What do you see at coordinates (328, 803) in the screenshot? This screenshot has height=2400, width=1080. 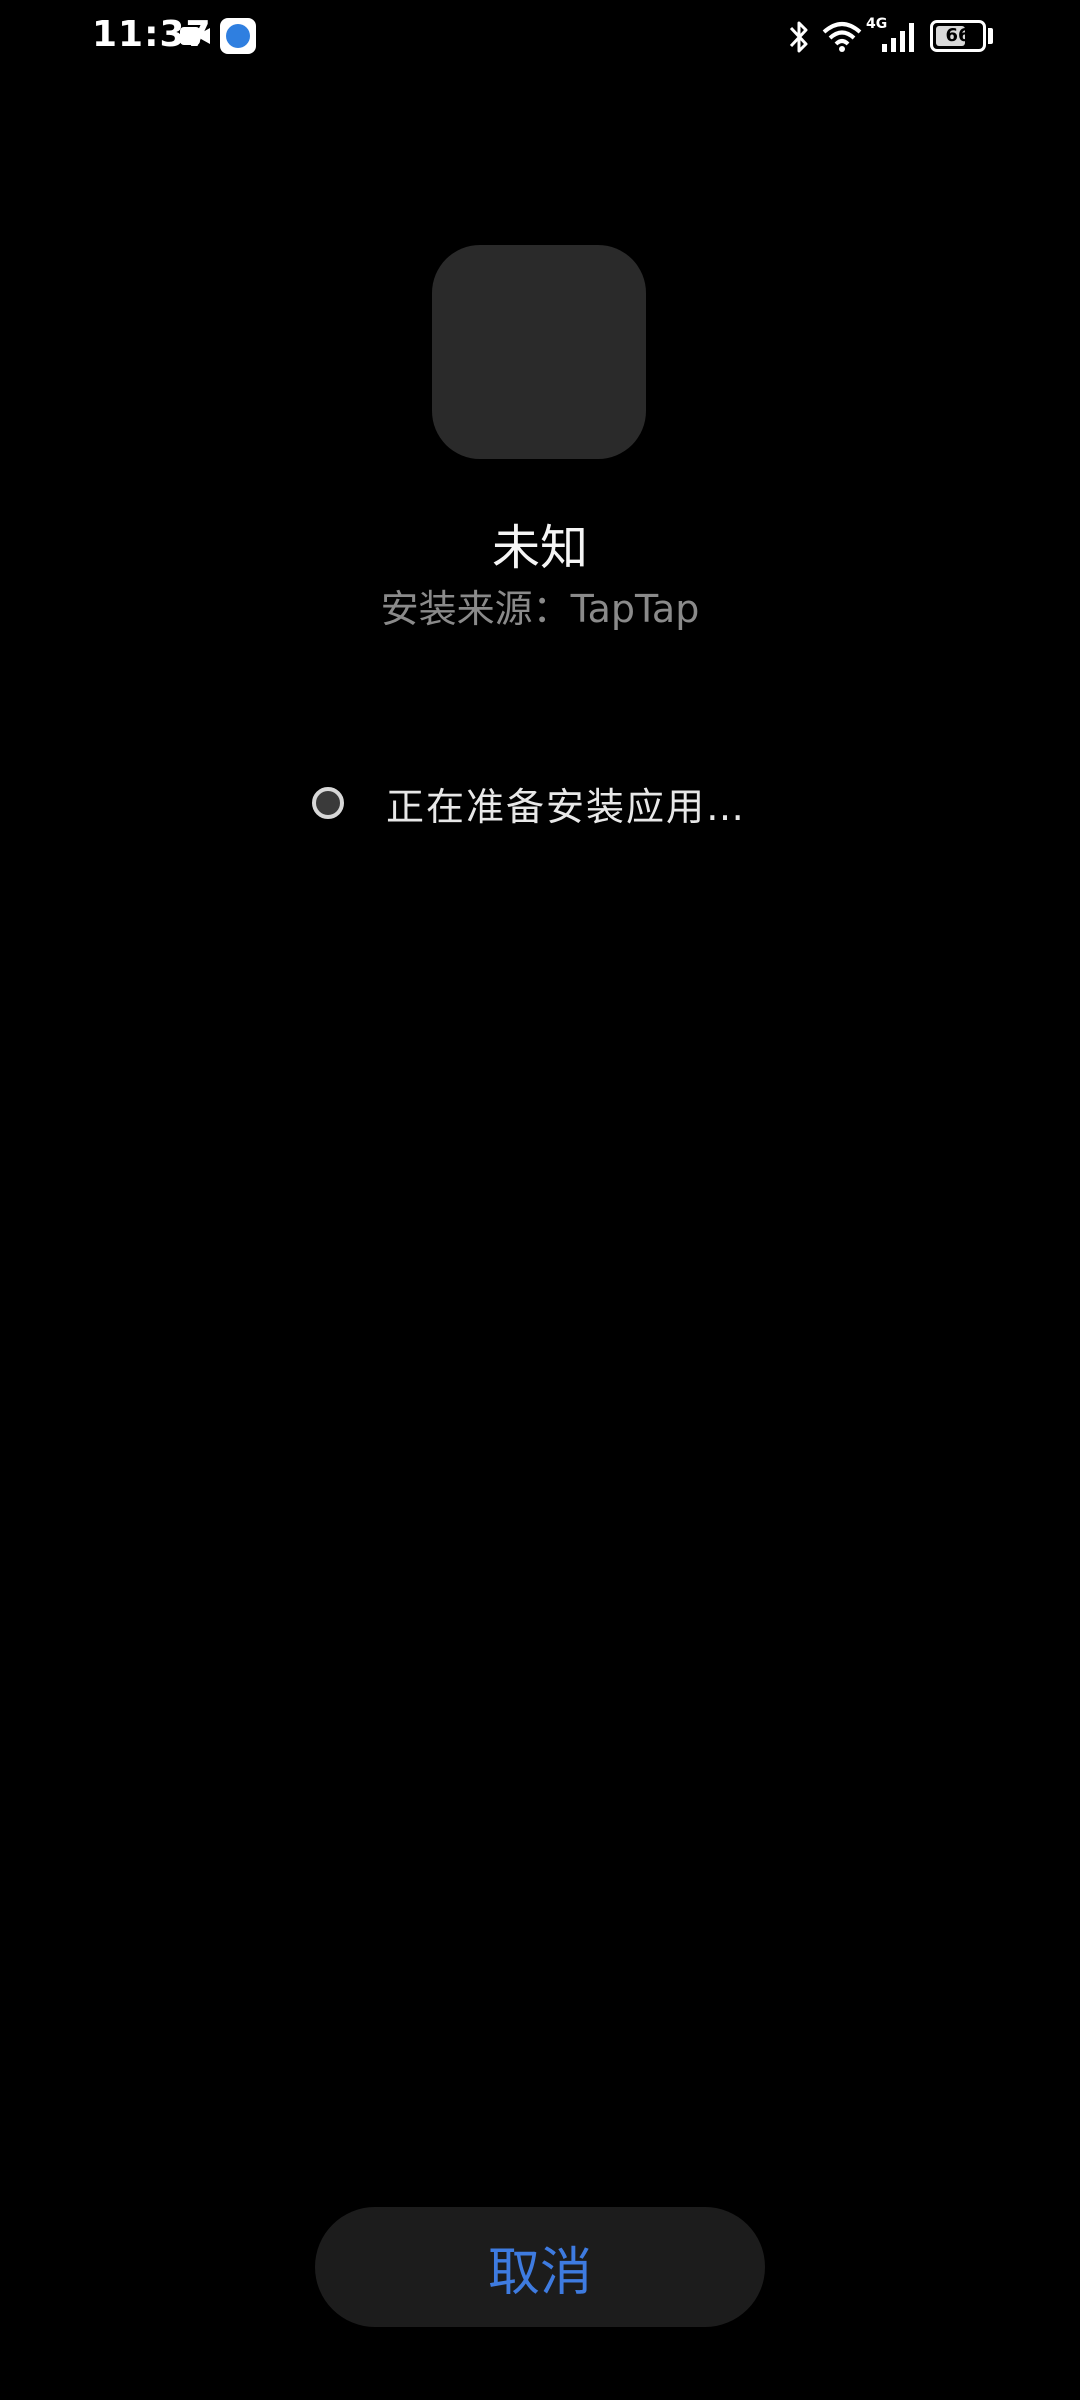 I see `loading-spinner-icon` at bounding box center [328, 803].